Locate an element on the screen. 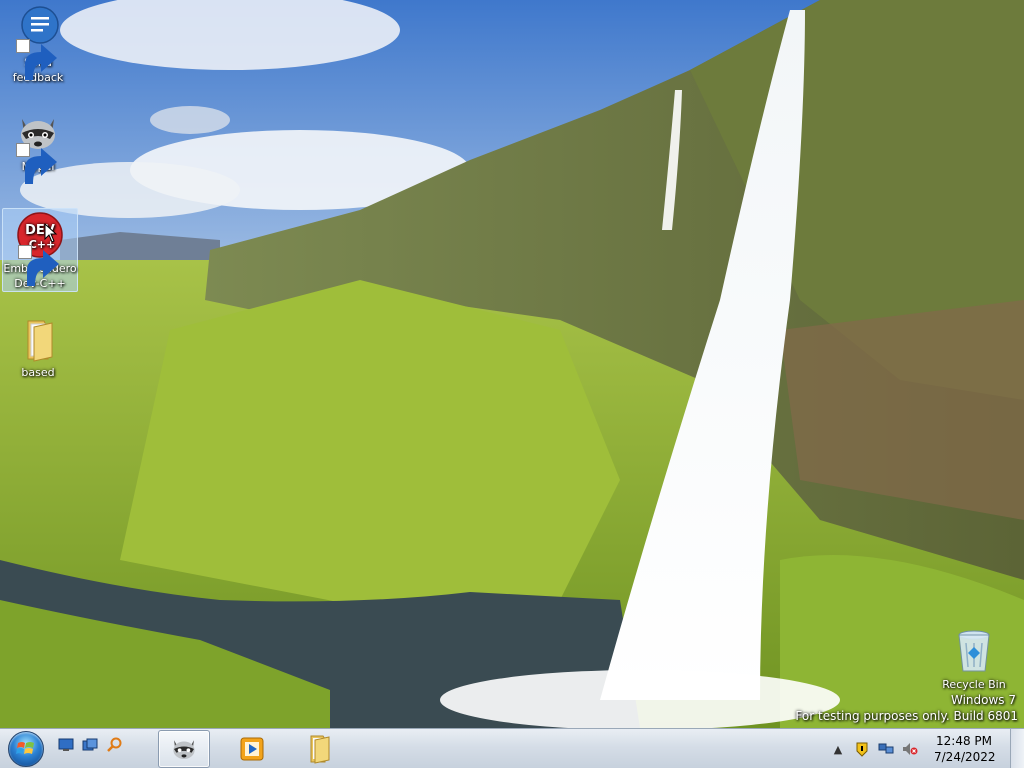  notification-area: ▲ 12:48 PM 7/24/2022 is located at coordinates (913, 748).